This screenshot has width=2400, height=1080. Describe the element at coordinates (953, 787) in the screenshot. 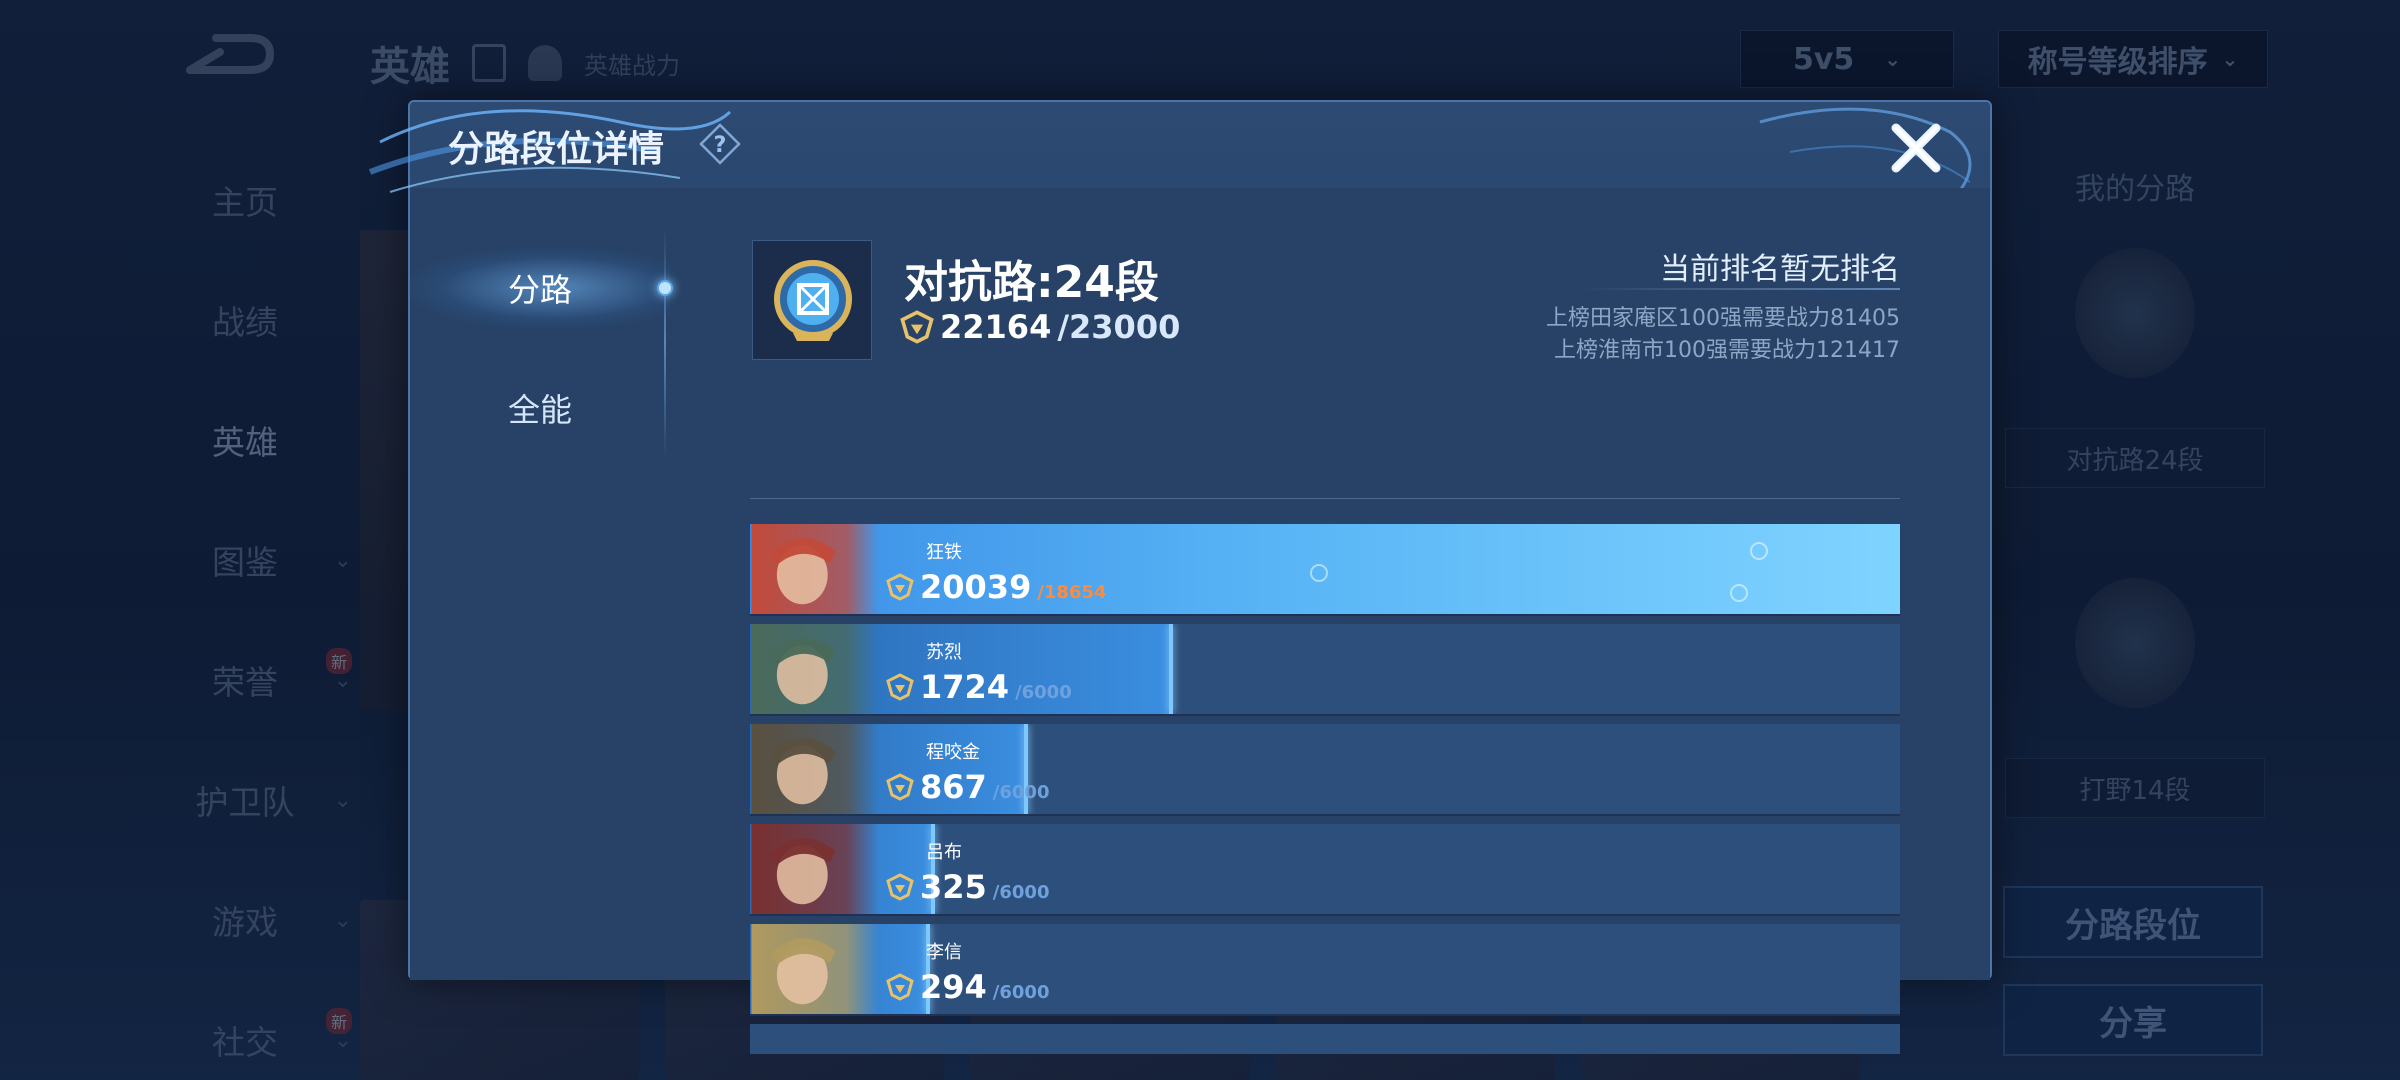

I see `hero-score-value: 867` at that location.